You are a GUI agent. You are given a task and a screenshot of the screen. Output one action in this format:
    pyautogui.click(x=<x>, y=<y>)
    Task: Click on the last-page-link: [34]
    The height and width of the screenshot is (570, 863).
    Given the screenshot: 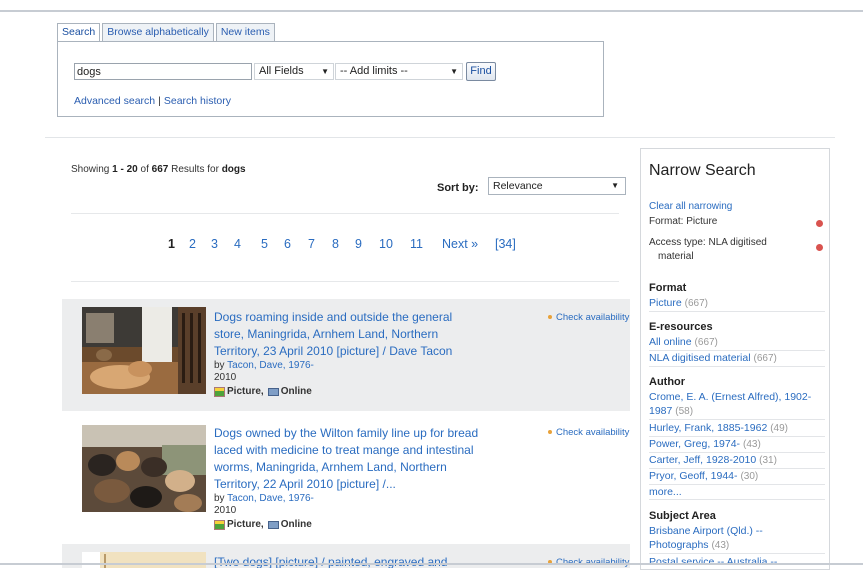 What is the action you would take?
    pyautogui.click(x=505, y=244)
    